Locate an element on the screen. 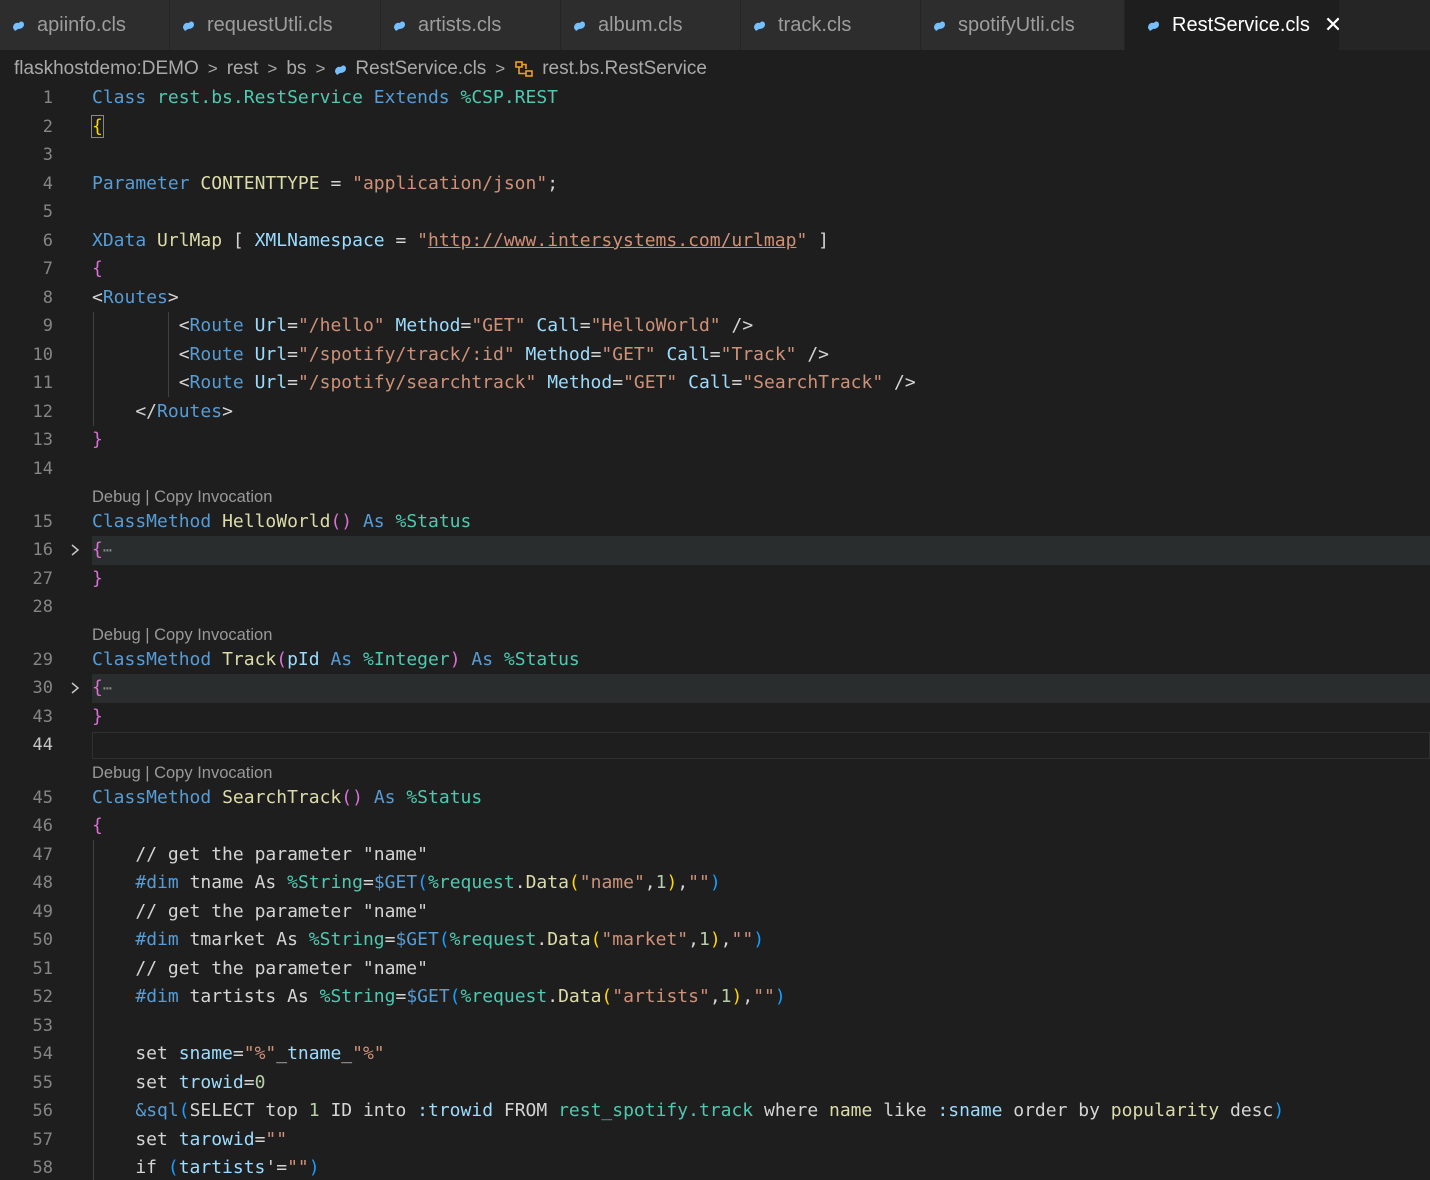 This screenshot has height=1180, width=1430. line-number: 14 is located at coordinates (42, 468).